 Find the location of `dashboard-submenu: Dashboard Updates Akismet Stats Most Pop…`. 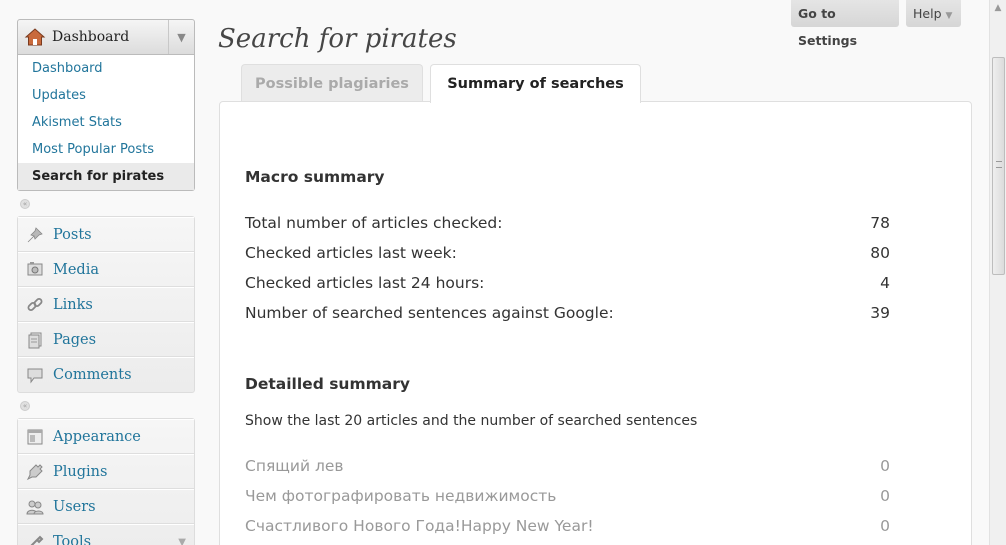

dashboard-submenu: Dashboard Updates Akismet Stats Most Pop… is located at coordinates (106, 123).